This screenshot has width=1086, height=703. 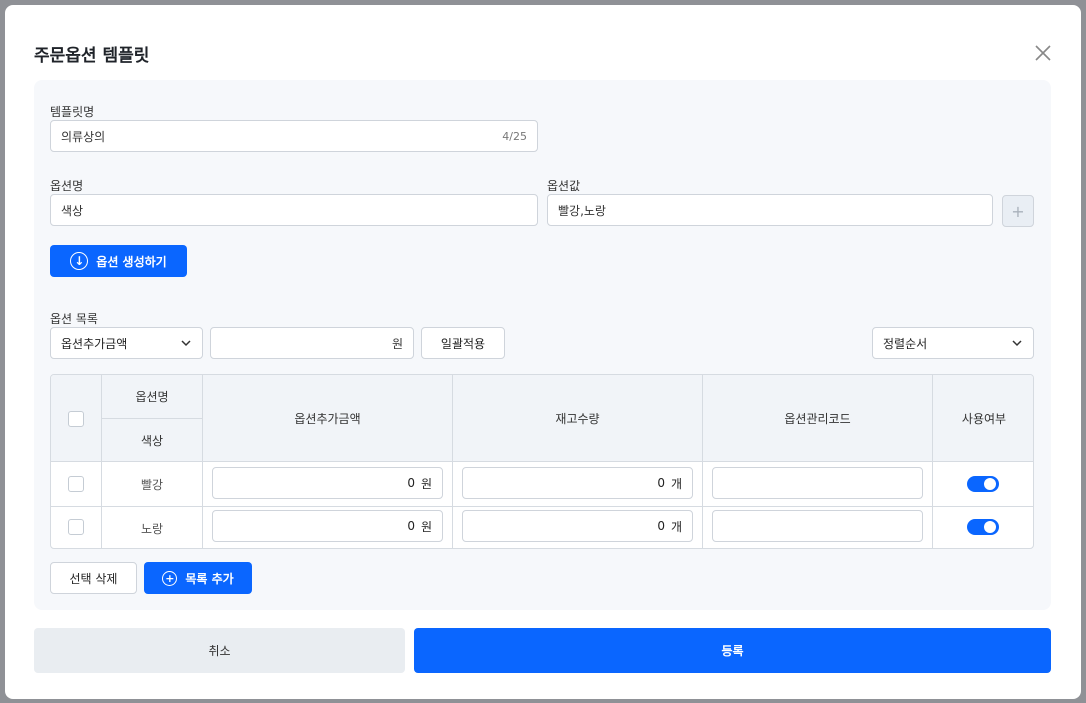 What do you see at coordinates (79, 261) in the screenshot?
I see `arrow-down-circle-icon: ↓` at bounding box center [79, 261].